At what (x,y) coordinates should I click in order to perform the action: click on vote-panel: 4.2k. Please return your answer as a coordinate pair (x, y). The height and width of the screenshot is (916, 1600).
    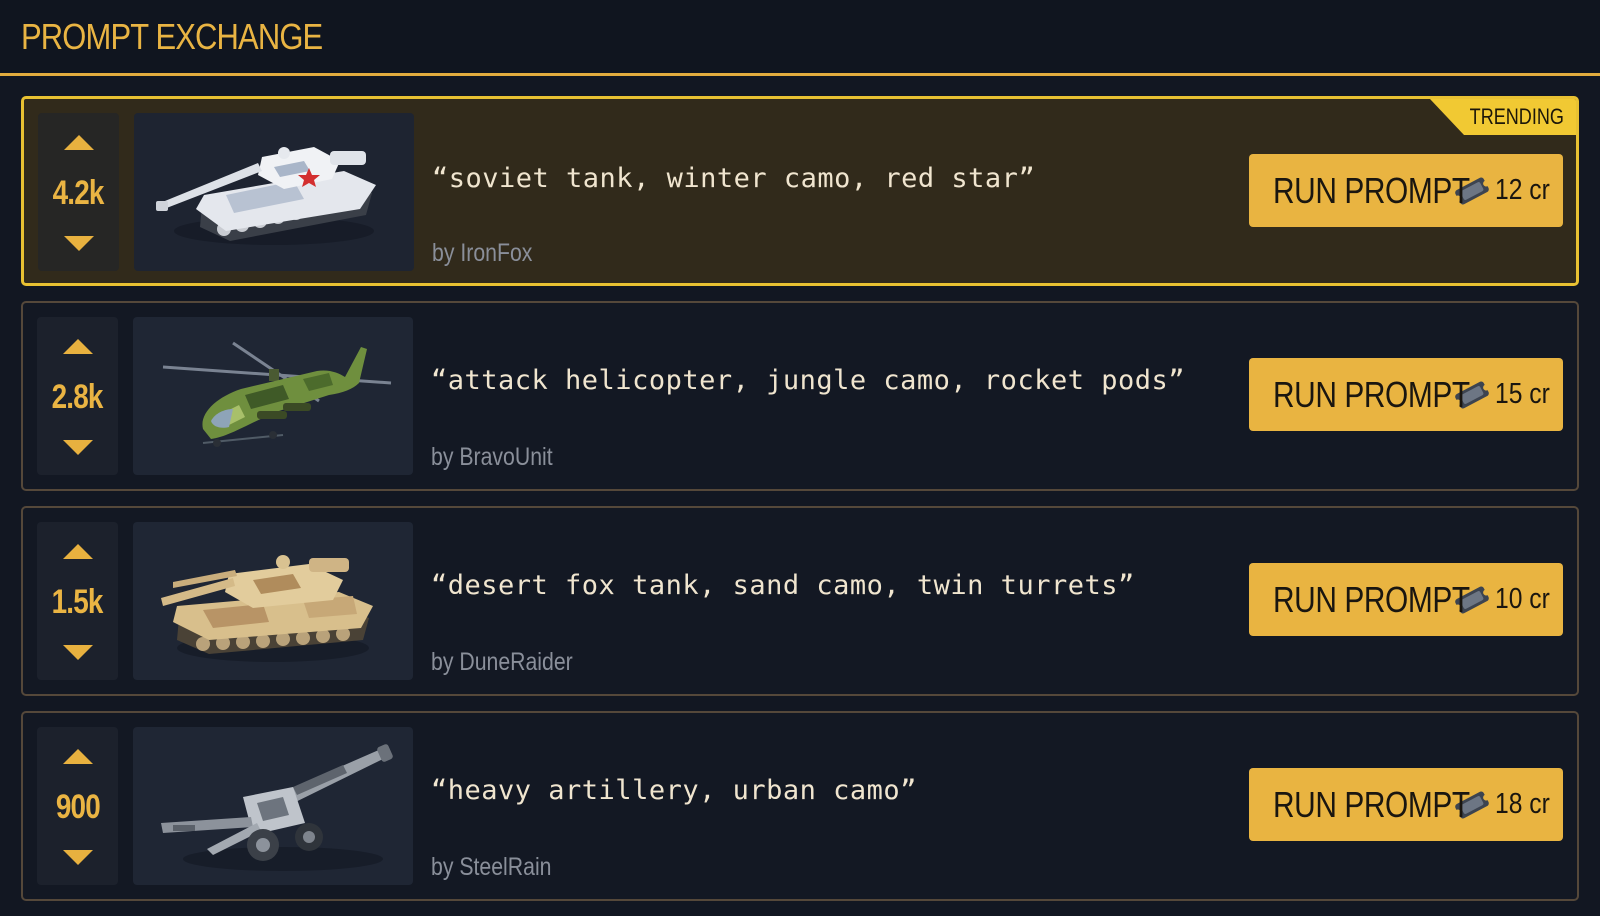
    Looking at the image, I should click on (78, 192).